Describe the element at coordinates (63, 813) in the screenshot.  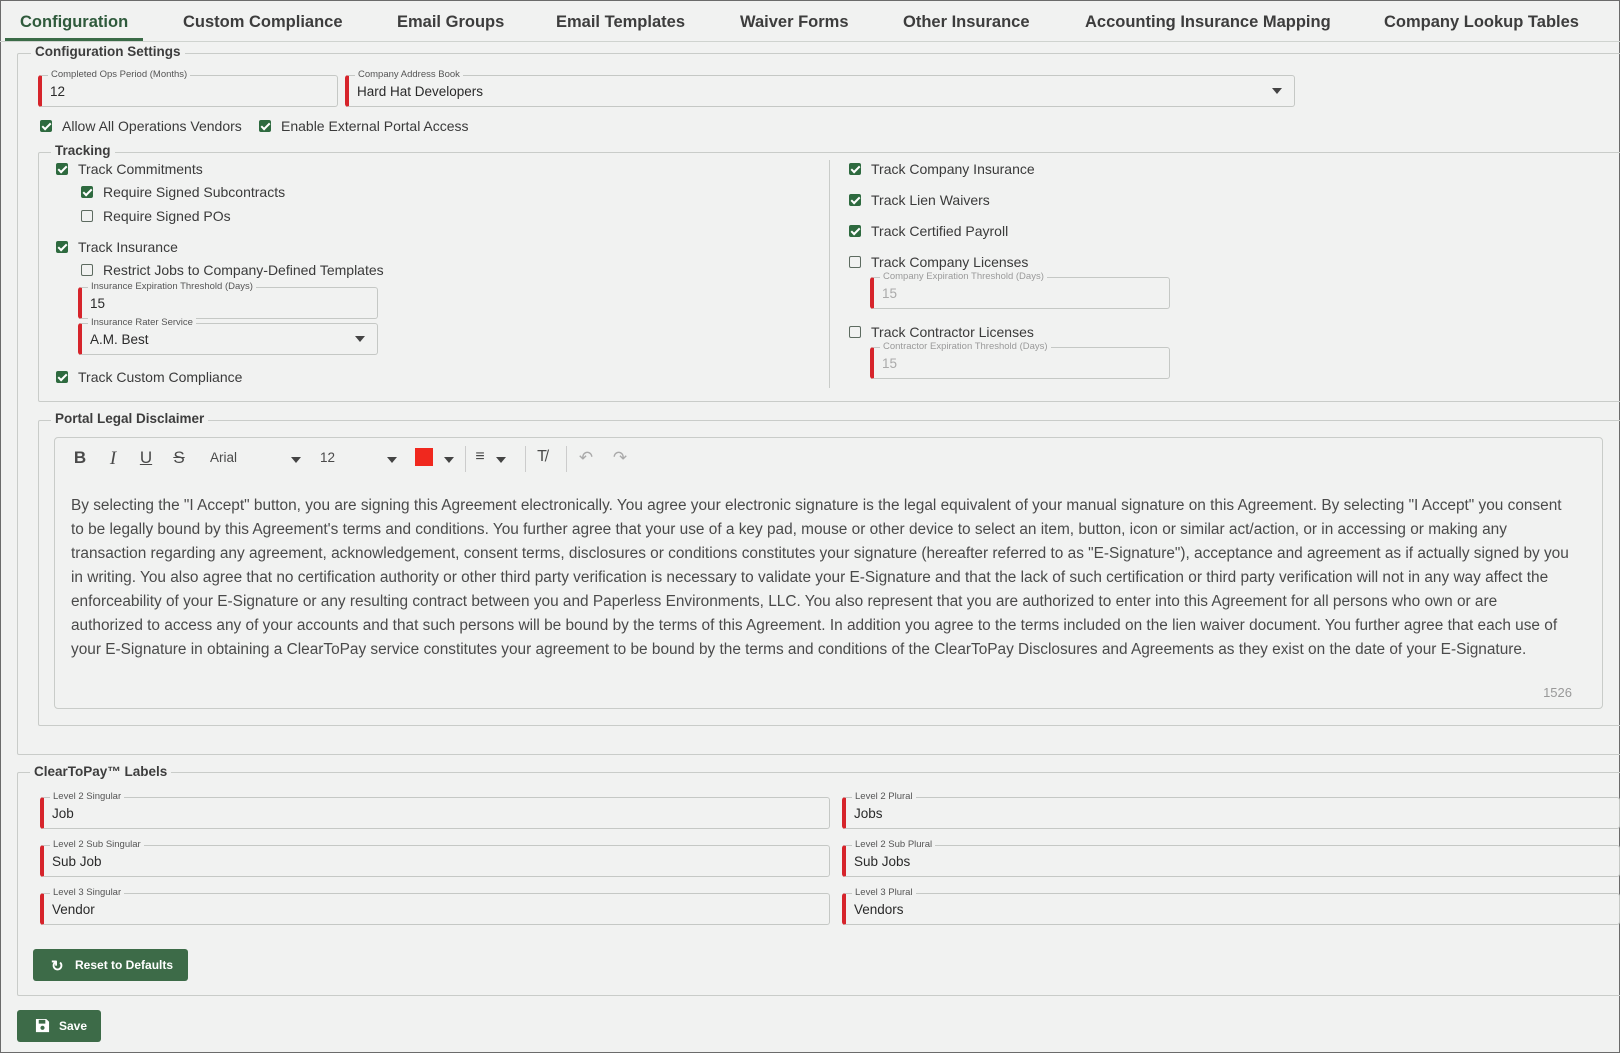
I see `field-value: Job` at that location.